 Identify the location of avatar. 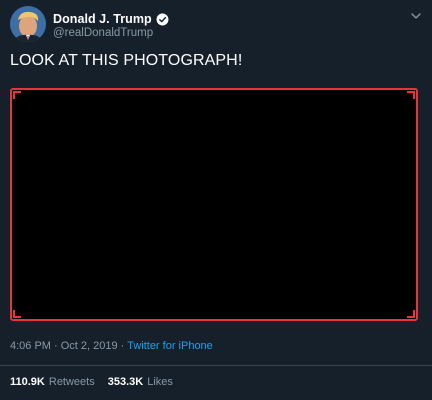
(28, 24).